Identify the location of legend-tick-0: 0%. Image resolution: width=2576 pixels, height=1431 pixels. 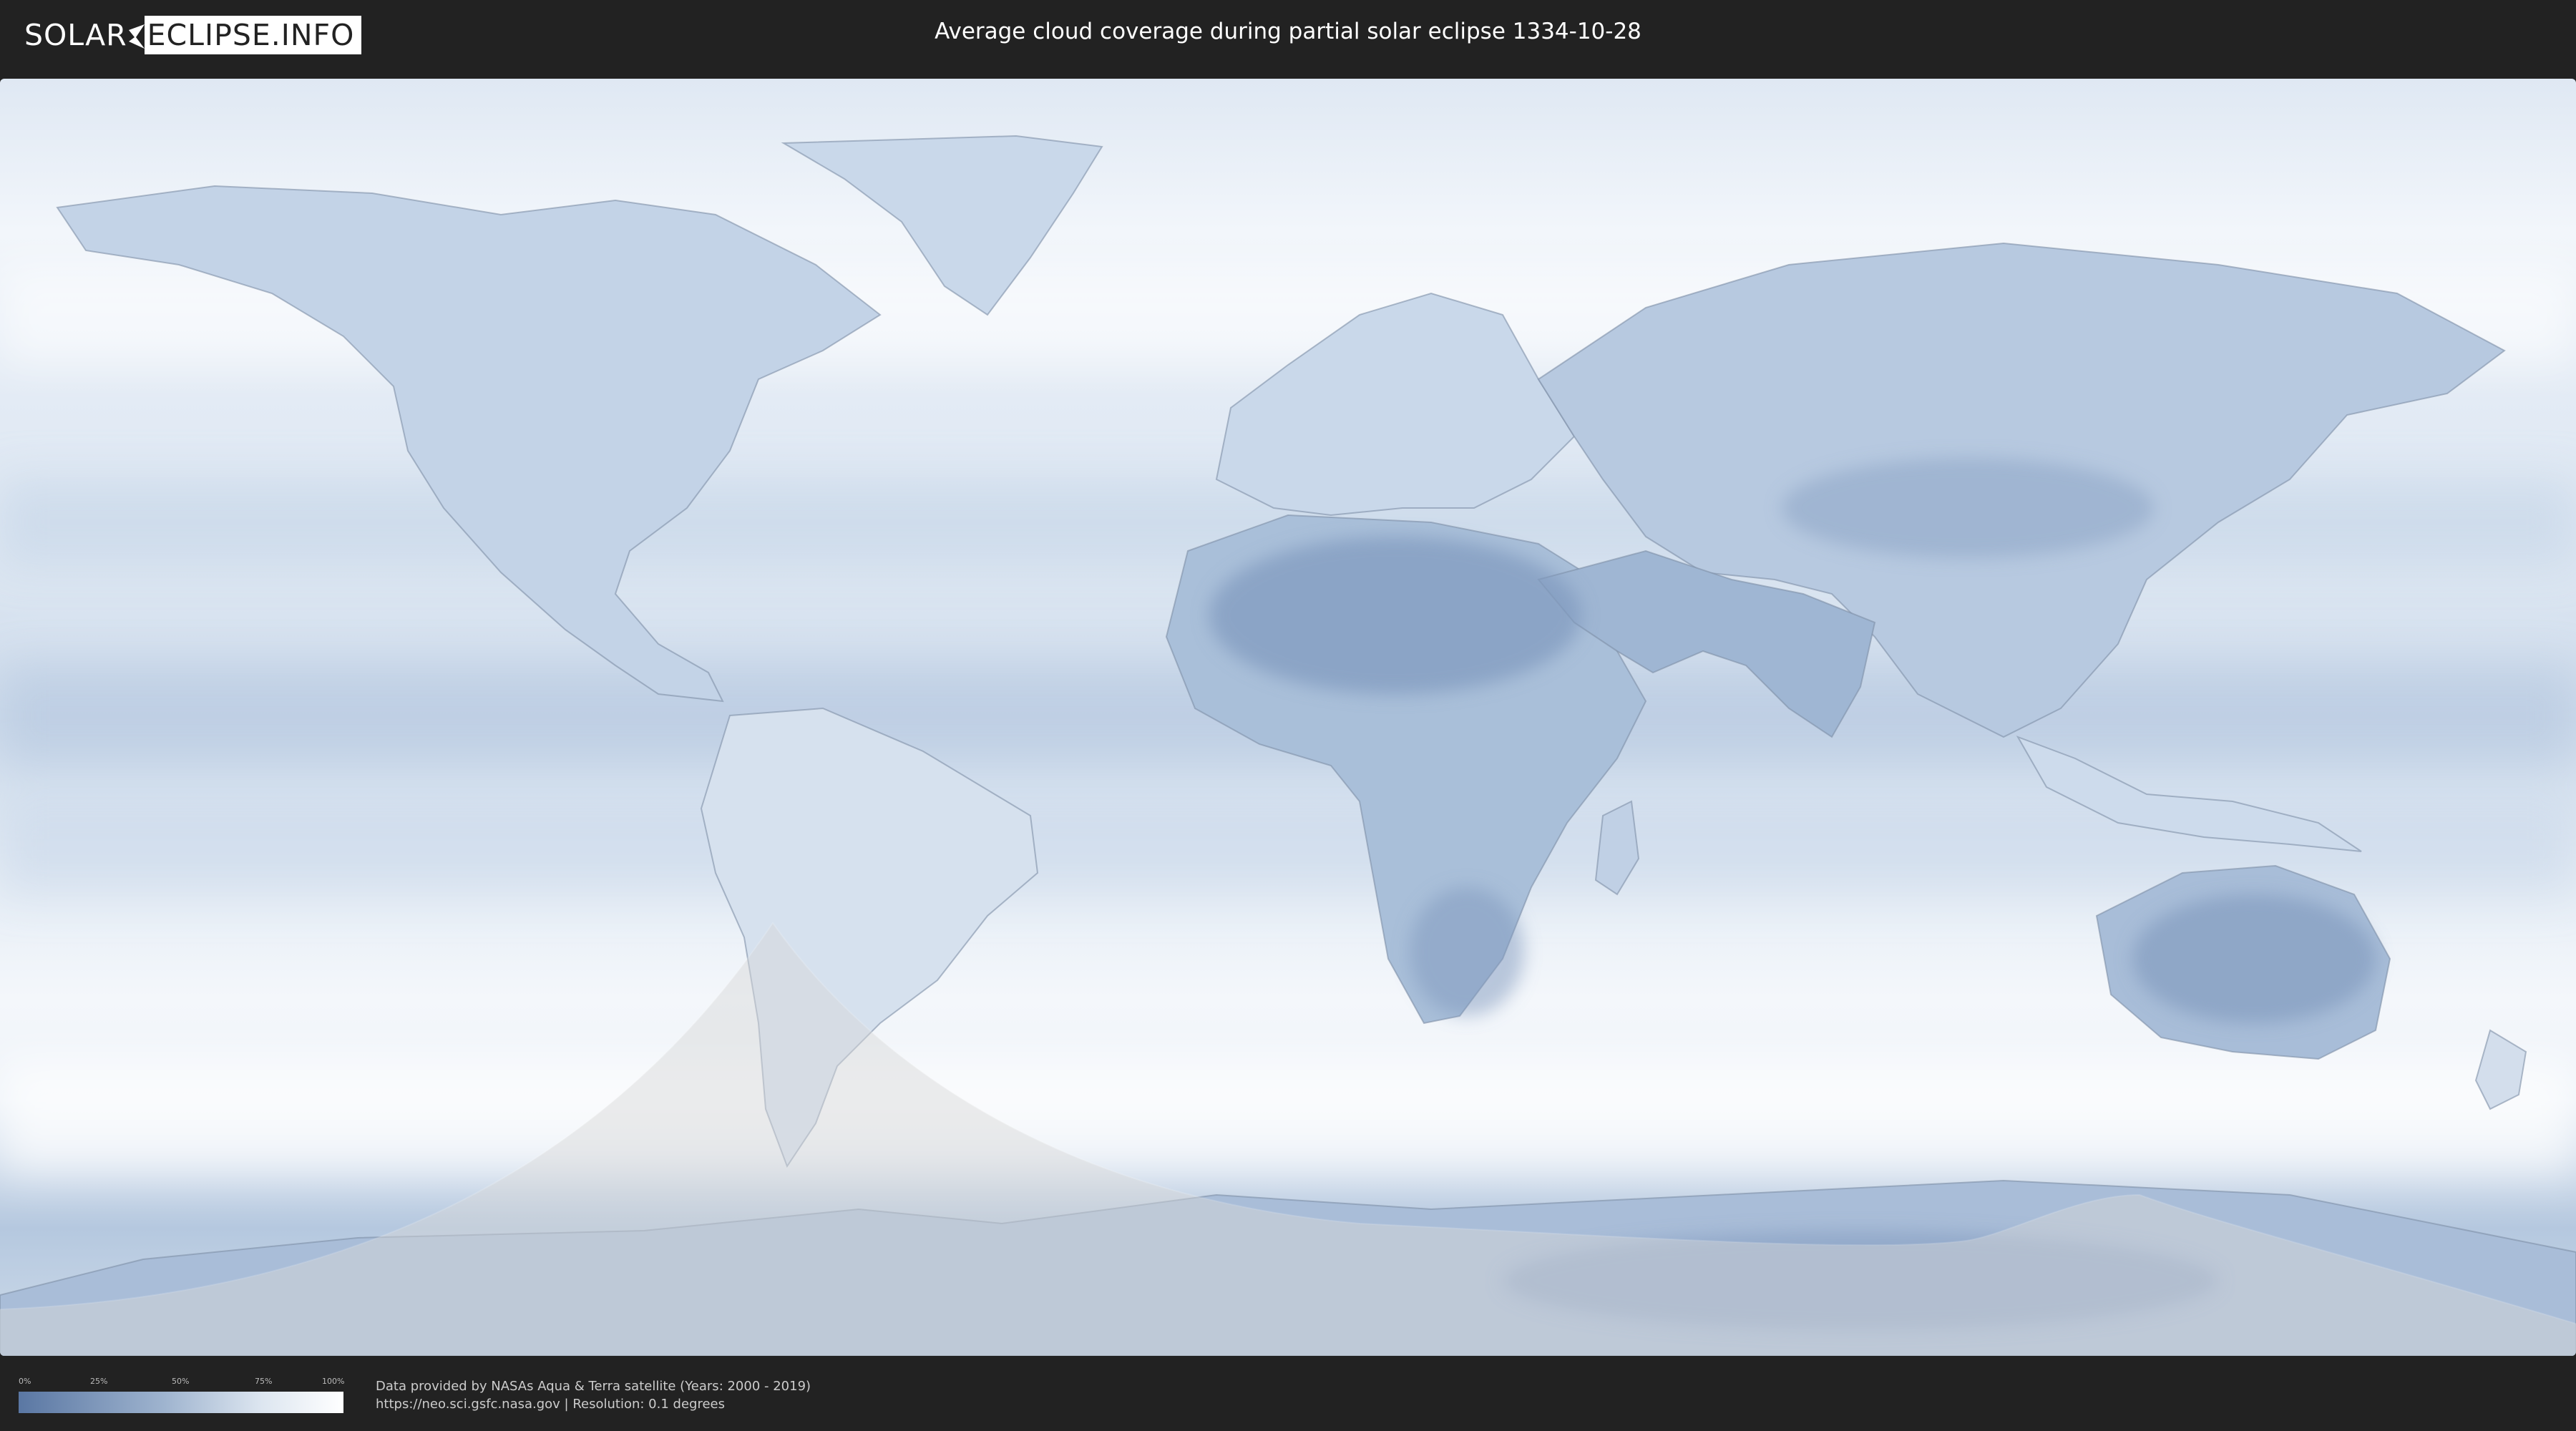
(25, 1382).